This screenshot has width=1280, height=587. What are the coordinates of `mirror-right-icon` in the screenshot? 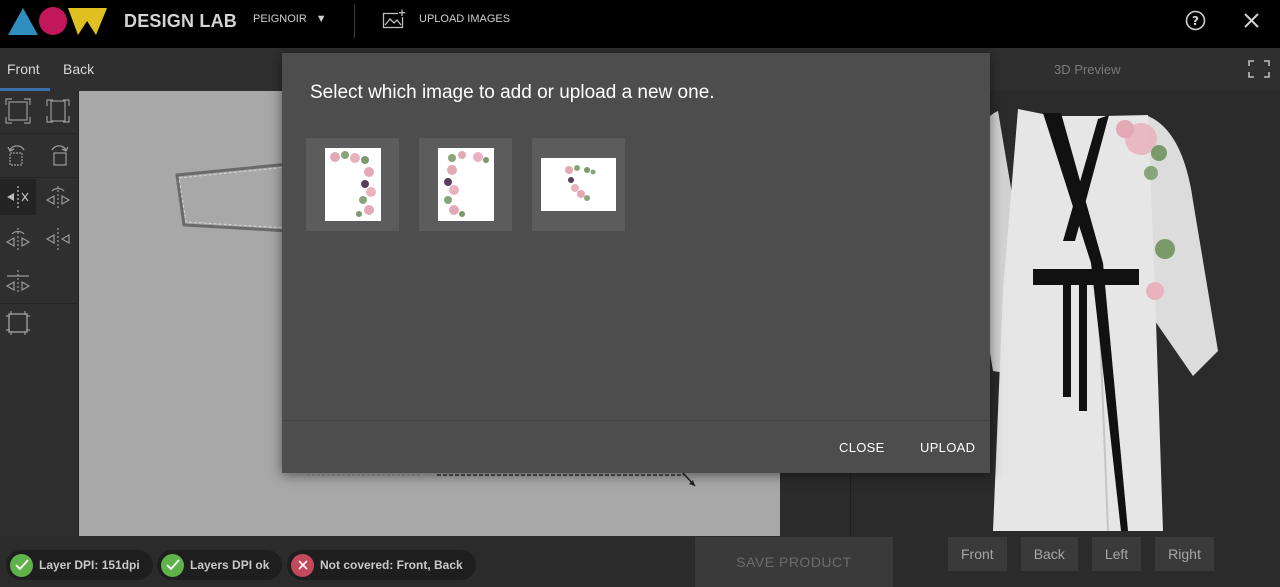 It's located at (58, 239).